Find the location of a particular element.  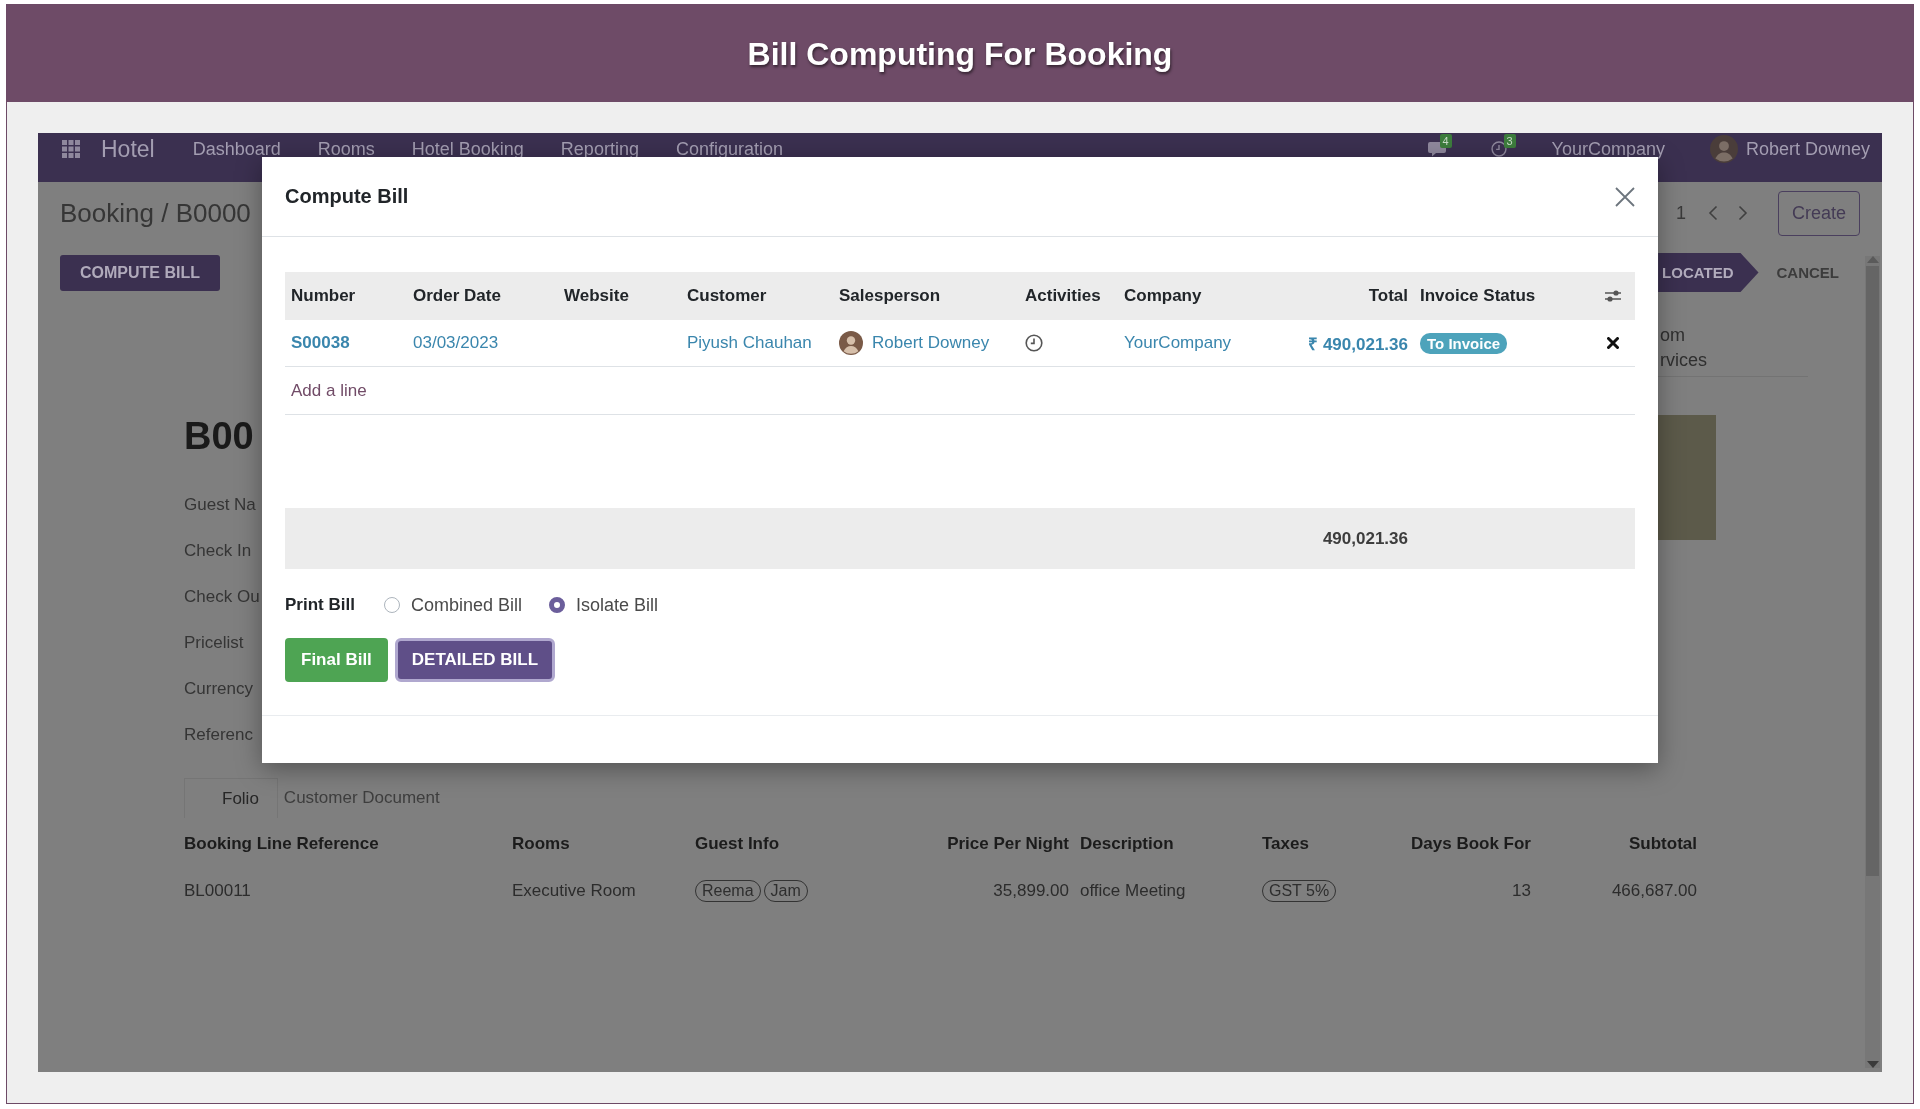

company-link: YourCompany is located at coordinates (1178, 343).